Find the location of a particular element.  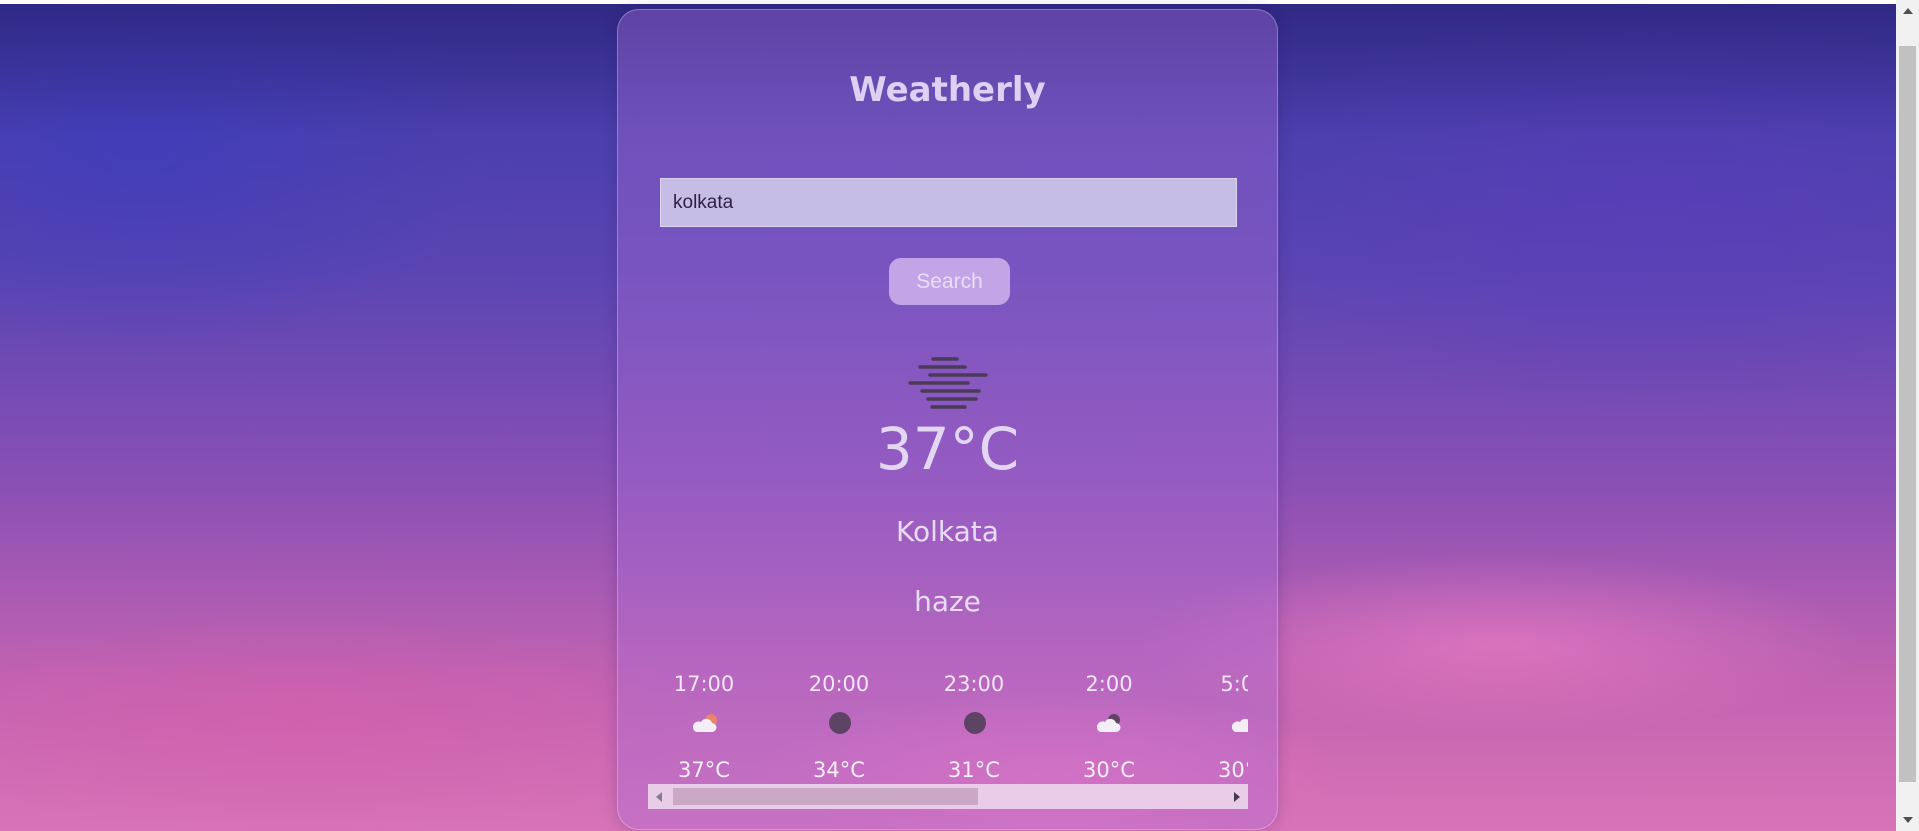

scroll-left-arrow-icon is located at coordinates (659, 796).